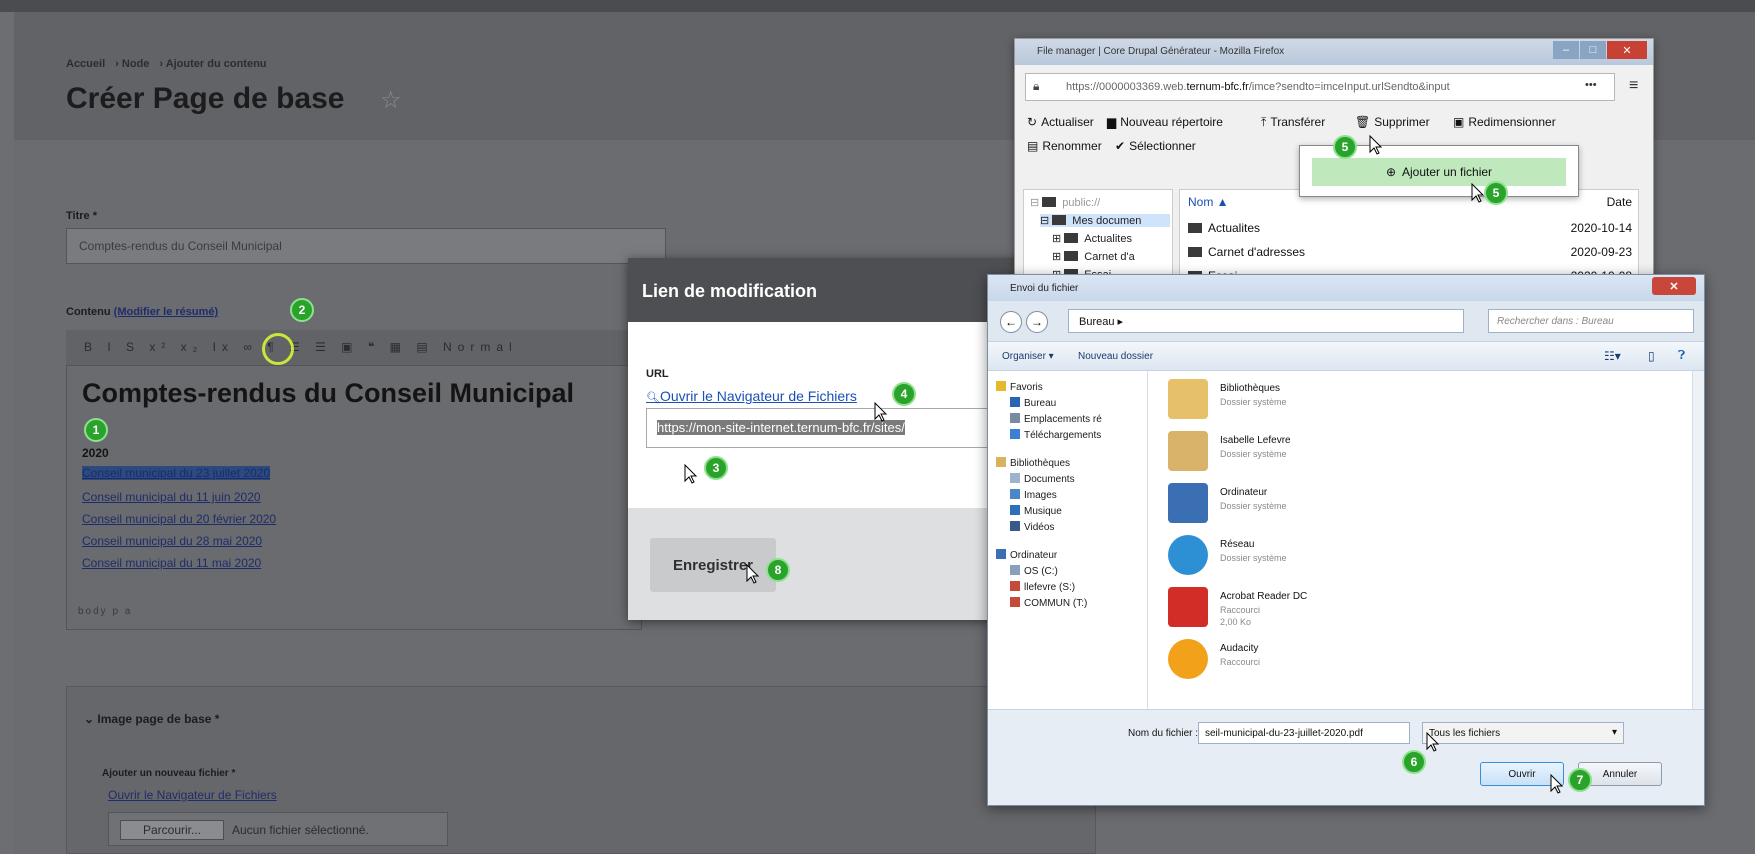 The height and width of the screenshot is (854, 1755). Describe the element at coordinates (1293, 122) in the screenshot. I see `upload-button: ⤒ Transférer` at that location.